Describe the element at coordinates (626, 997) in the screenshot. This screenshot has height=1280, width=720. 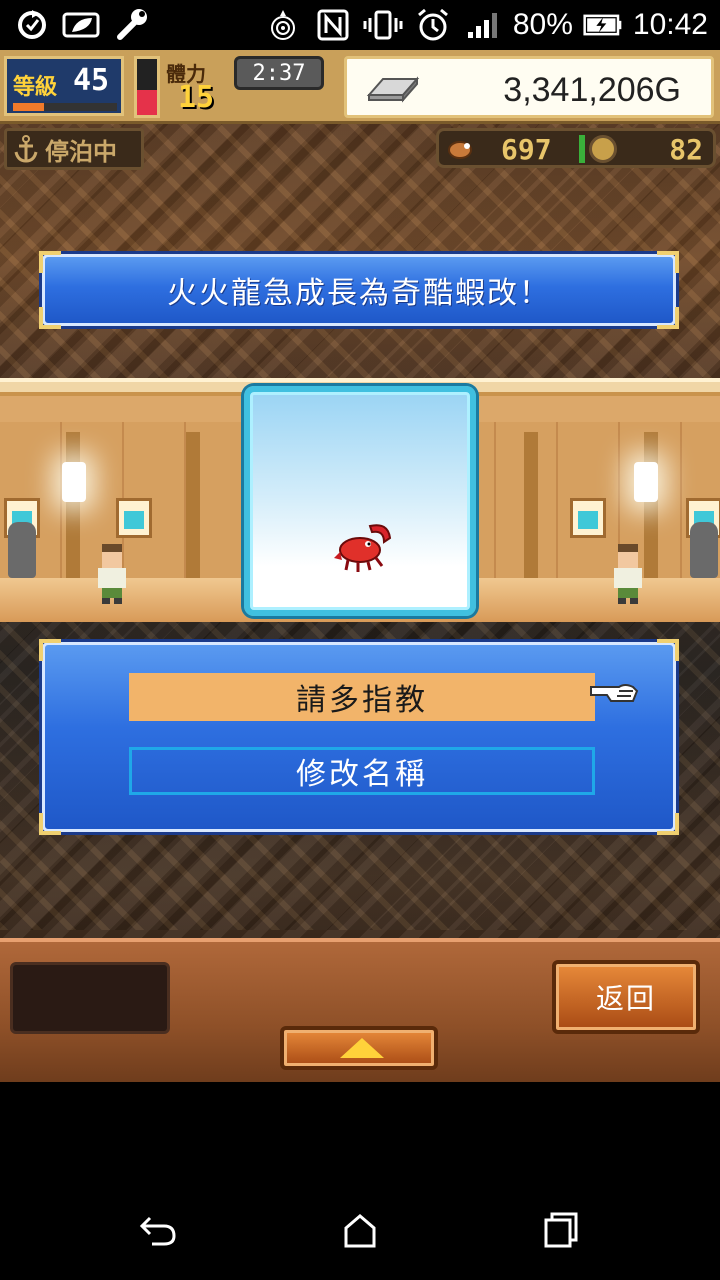
I see `back-button: 返回` at that location.